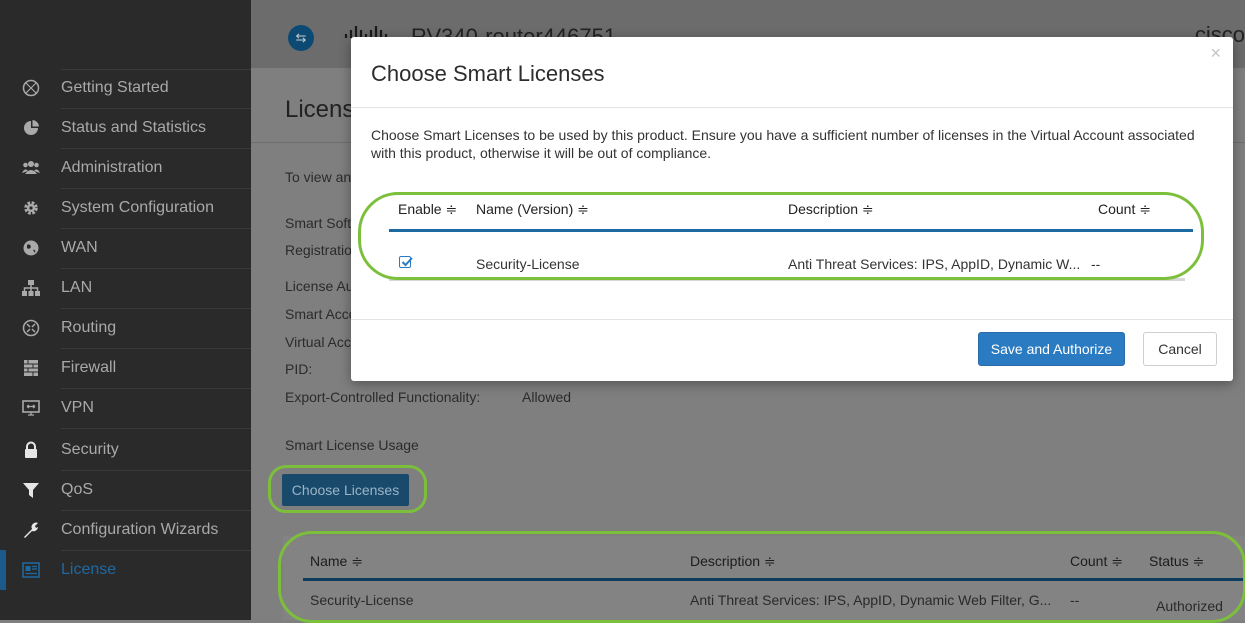 The height and width of the screenshot is (623, 1245). What do you see at coordinates (125, 288) in the screenshot?
I see `sidebar-item-lan: LAN` at bounding box center [125, 288].